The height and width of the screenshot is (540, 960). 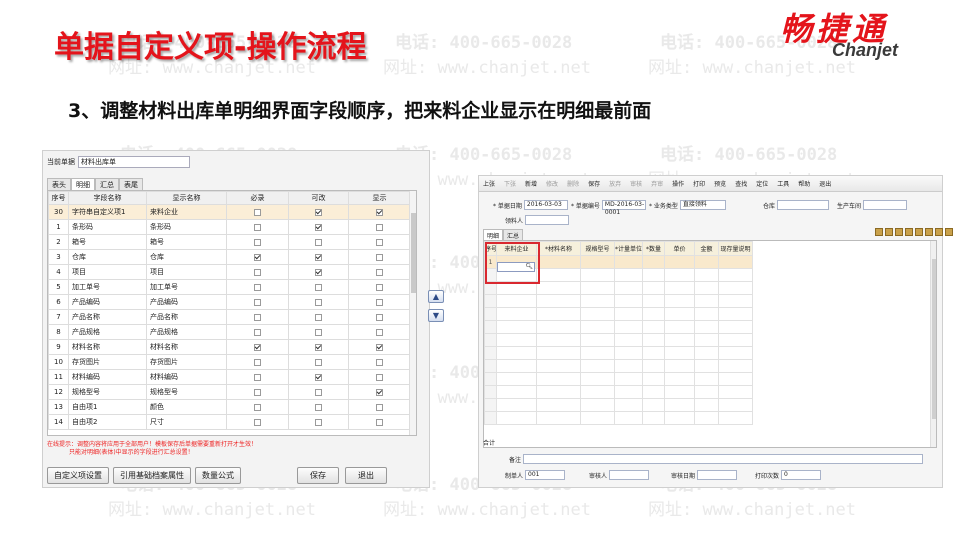 What do you see at coordinates (229, 362) in the screenshot?
I see `table-row: 10 存货图片 存货图片` at bounding box center [229, 362].